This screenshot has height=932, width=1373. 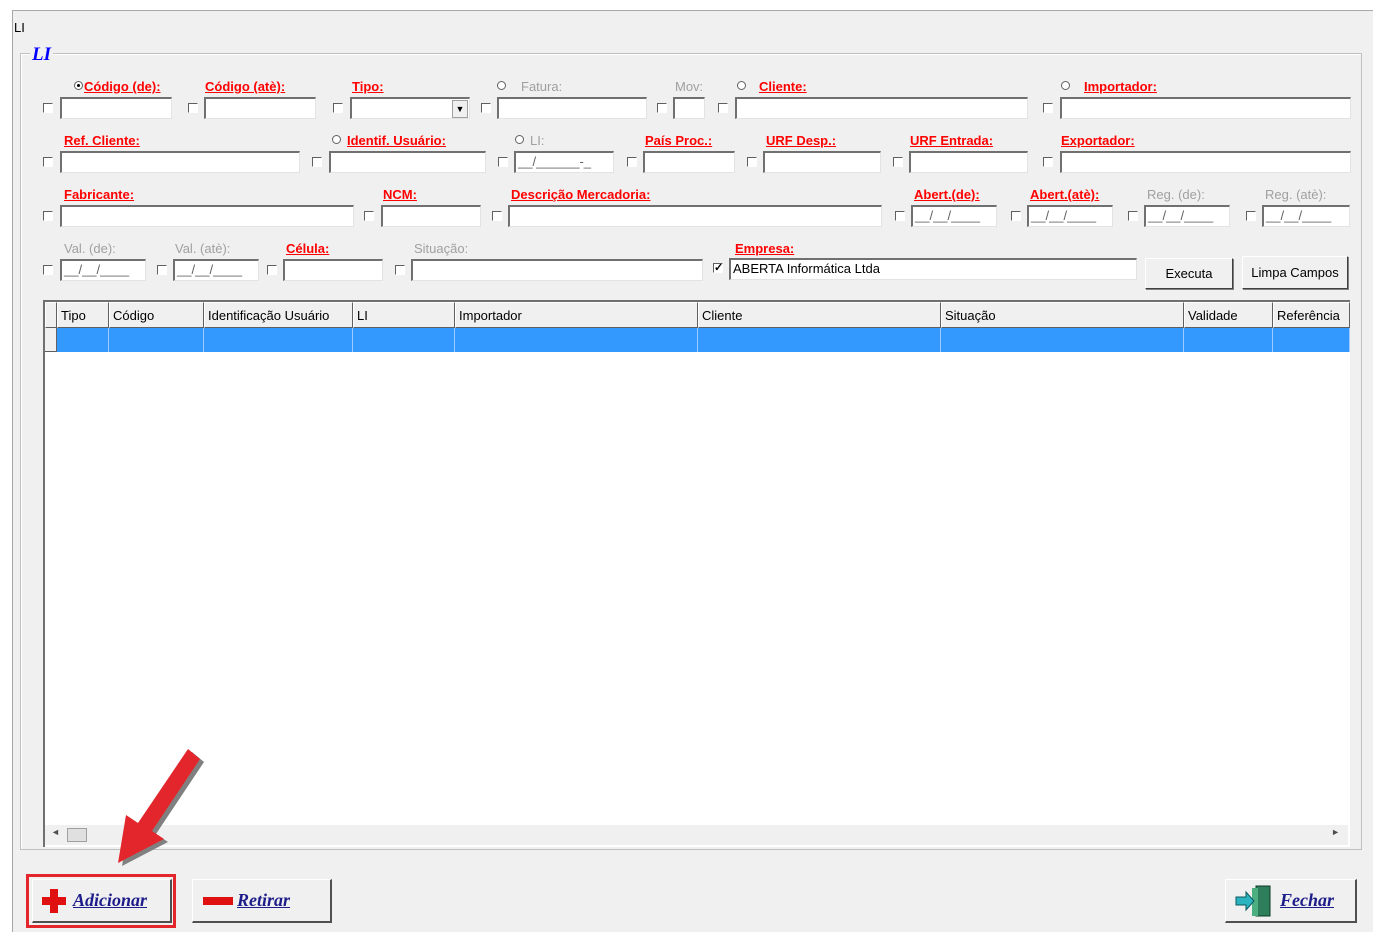 What do you see at coordinates (952, 140) in the screenshot?
I see `label-urf-entrada: URF Entrada:` at bounding box center [952, 140].